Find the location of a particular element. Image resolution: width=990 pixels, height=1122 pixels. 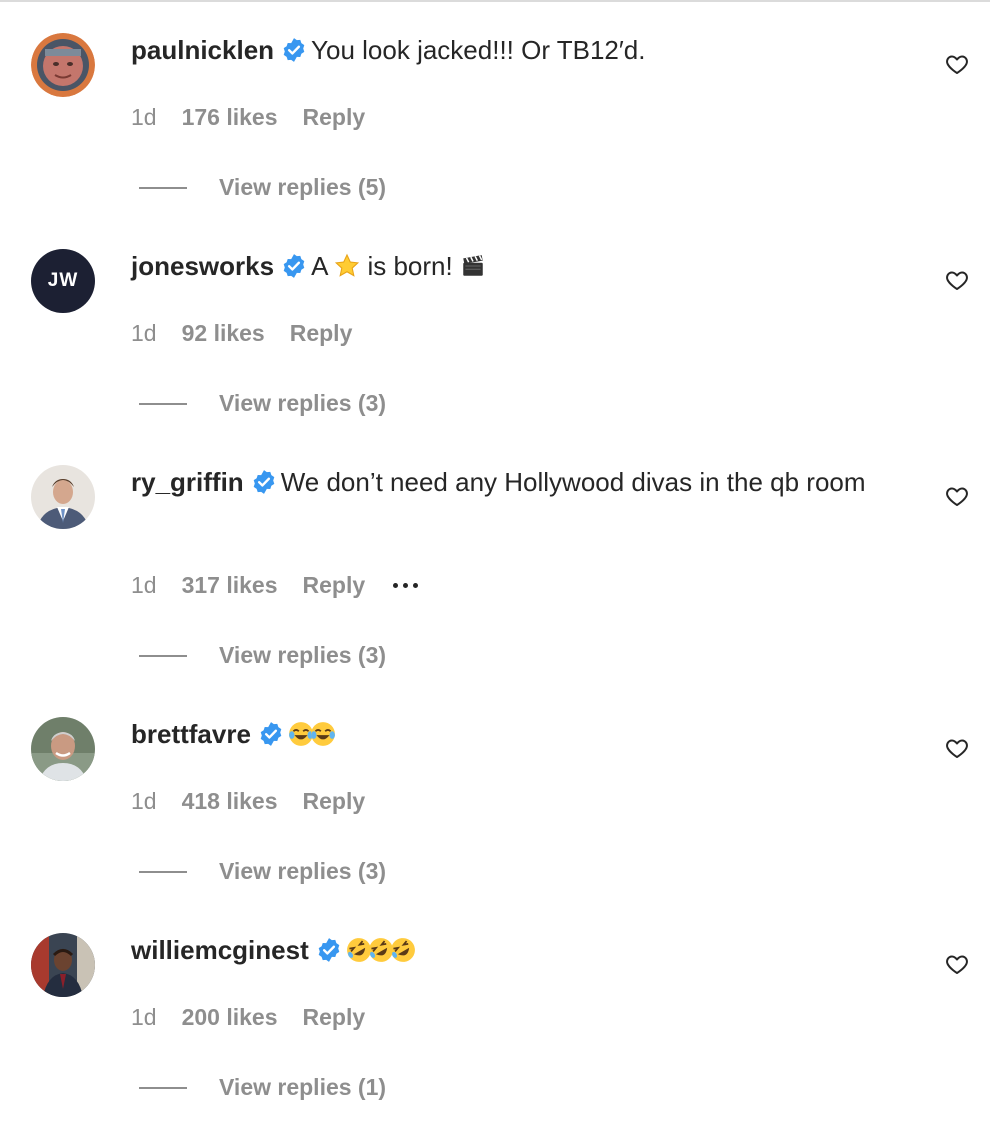

username-link: paulnicklen is located at coordinates (202, 50).